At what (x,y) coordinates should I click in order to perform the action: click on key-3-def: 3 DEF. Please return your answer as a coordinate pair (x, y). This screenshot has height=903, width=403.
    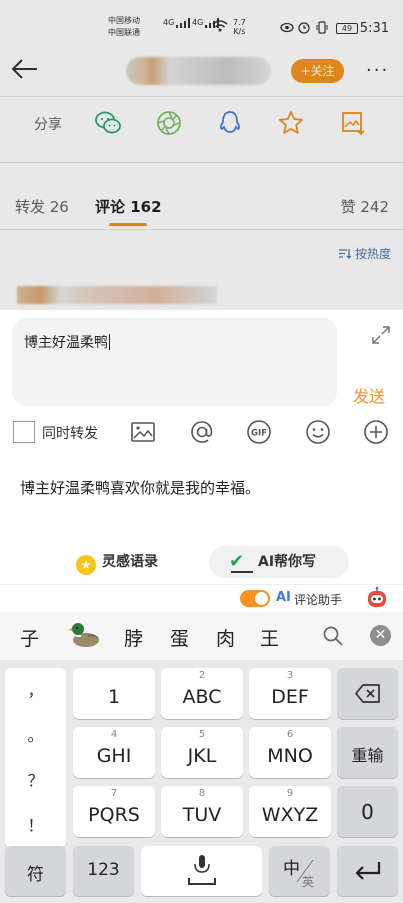
    Looking at the image, I should click on (290, 693).